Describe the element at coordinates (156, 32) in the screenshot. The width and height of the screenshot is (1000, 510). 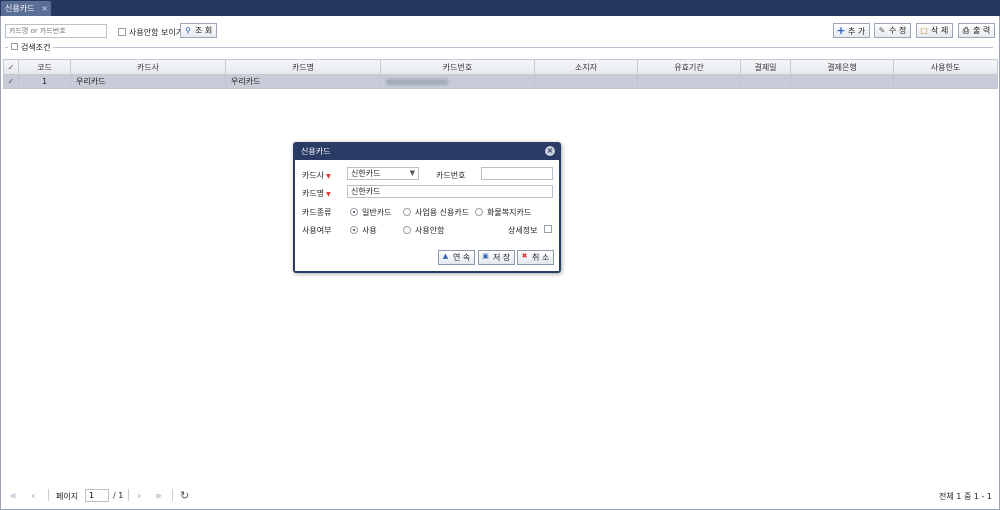
I see `show-unused-label: 사용안함 보이기` at that location.